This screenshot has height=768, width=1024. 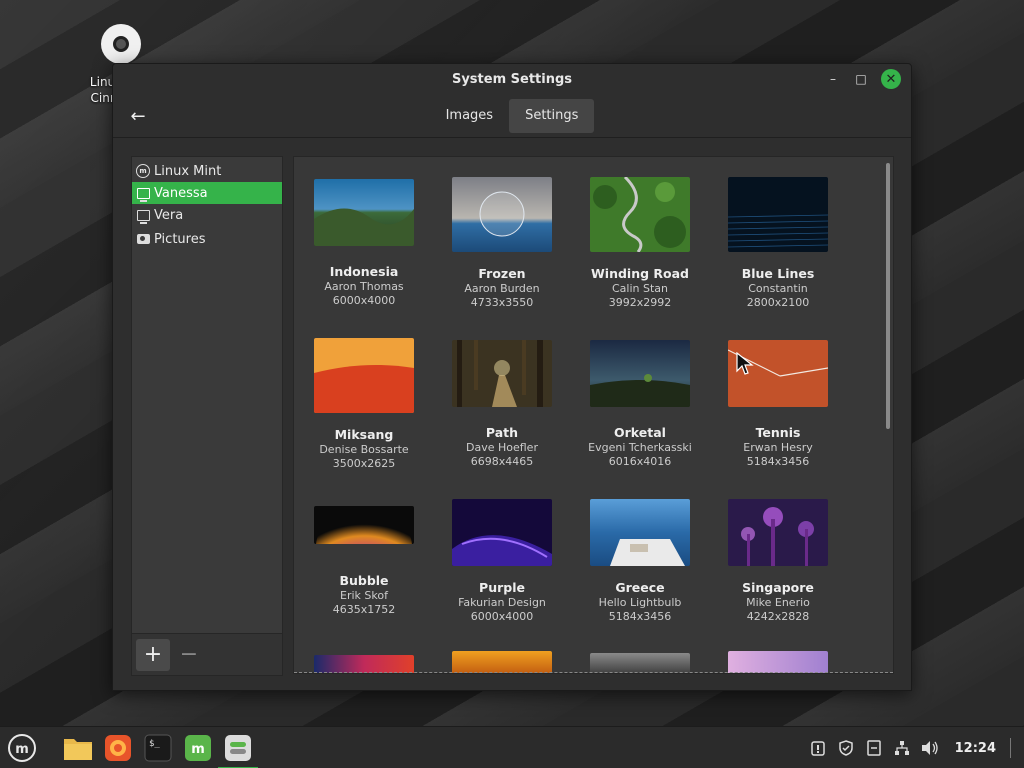 What do you see at coordinates (874, 748) in the screenshot?
I see `notes-icon` at bounding box center [874, 748].